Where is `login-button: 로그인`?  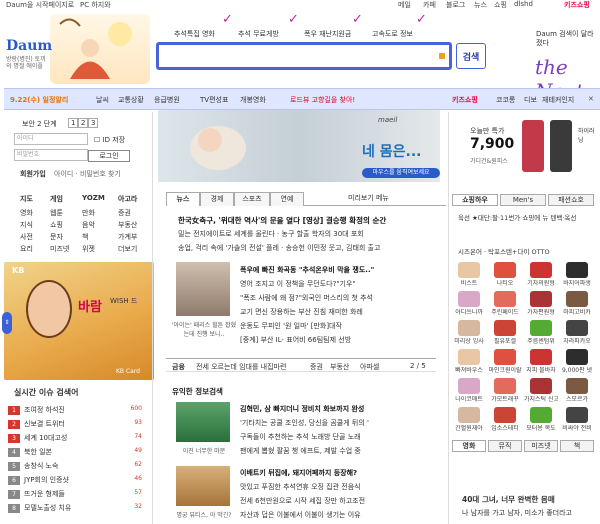
login-button: 로그인 is located at coordinates (109, 156).